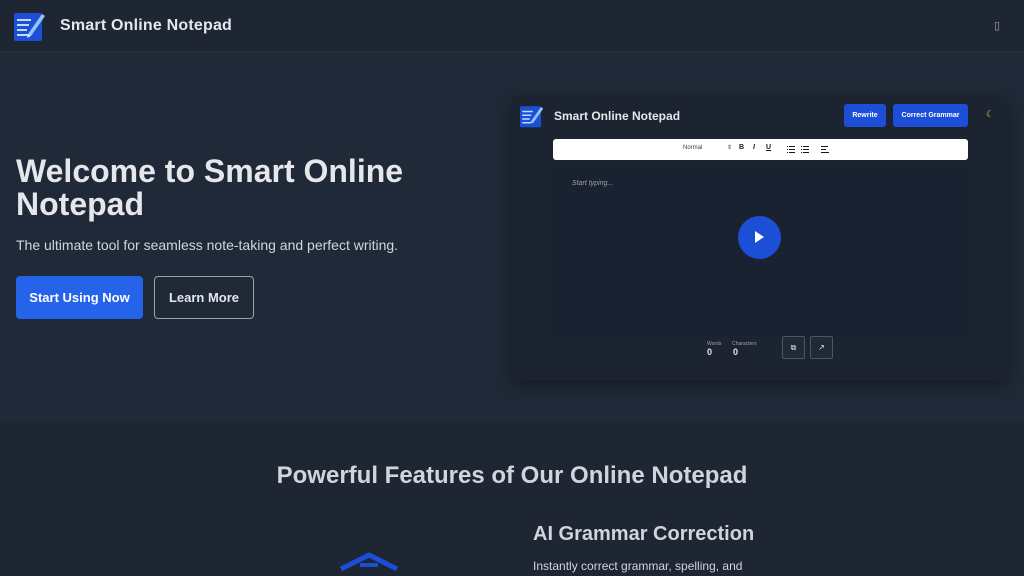 This screenshot has height=576, width=1024. I want to click on share-button: ↗, so click(821, 347).